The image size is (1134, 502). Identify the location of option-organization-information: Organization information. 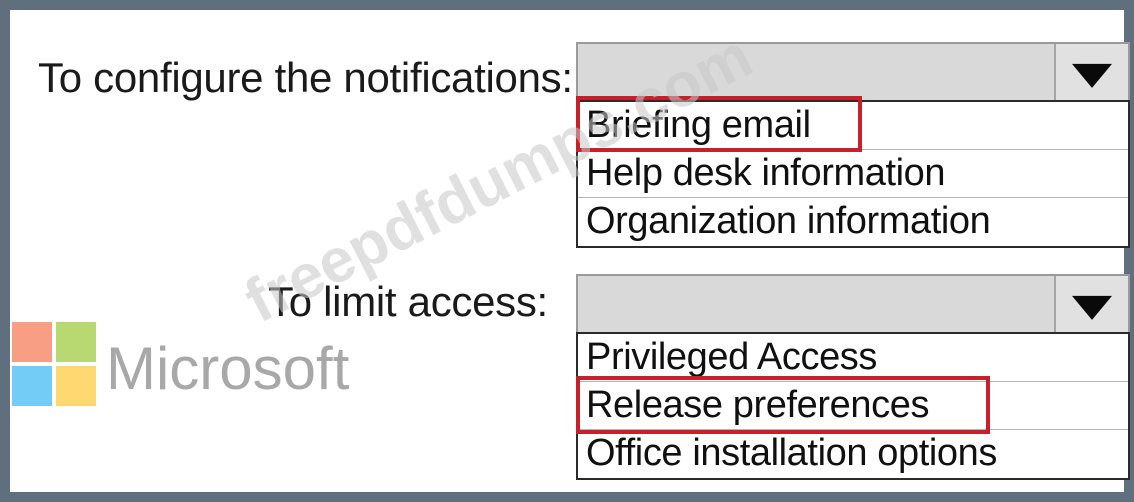
(853, 222).